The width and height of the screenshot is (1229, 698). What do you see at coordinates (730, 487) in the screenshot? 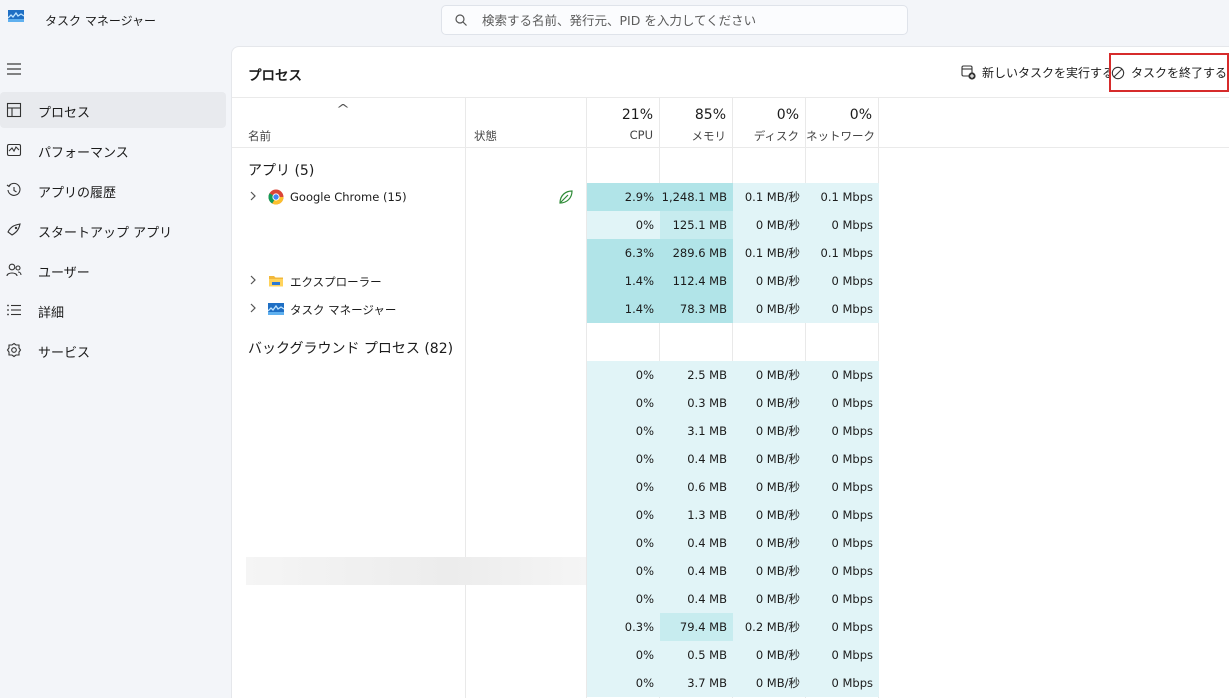
I see `table-row: 0% 0.6 MB 0 MB/秒 0 Mbps` at bounding box center [730, 487].